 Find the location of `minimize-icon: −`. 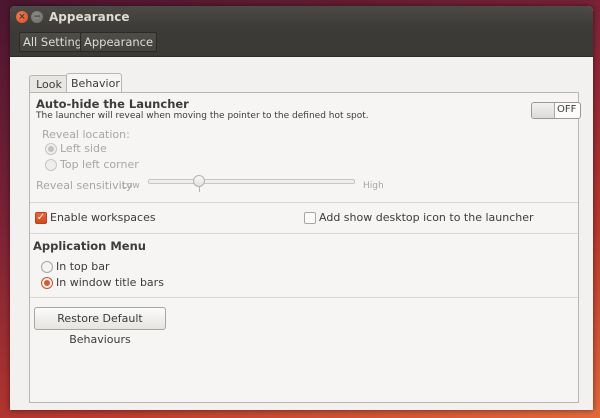

minimize-icon: − is located at coordinates (37, 17).